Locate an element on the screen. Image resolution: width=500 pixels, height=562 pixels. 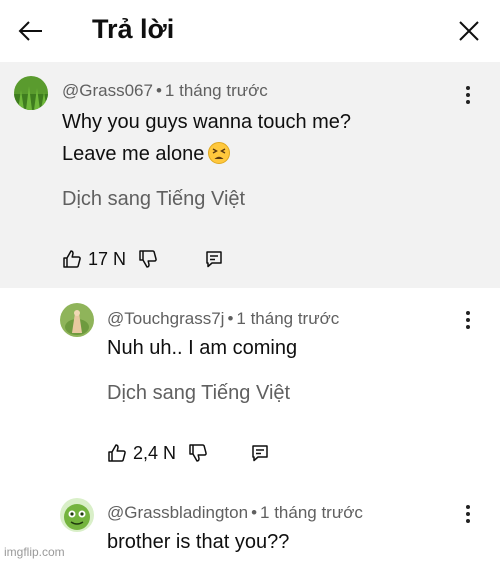
comment-text-line: brother is that you?? is located at coordinates (198, 542).